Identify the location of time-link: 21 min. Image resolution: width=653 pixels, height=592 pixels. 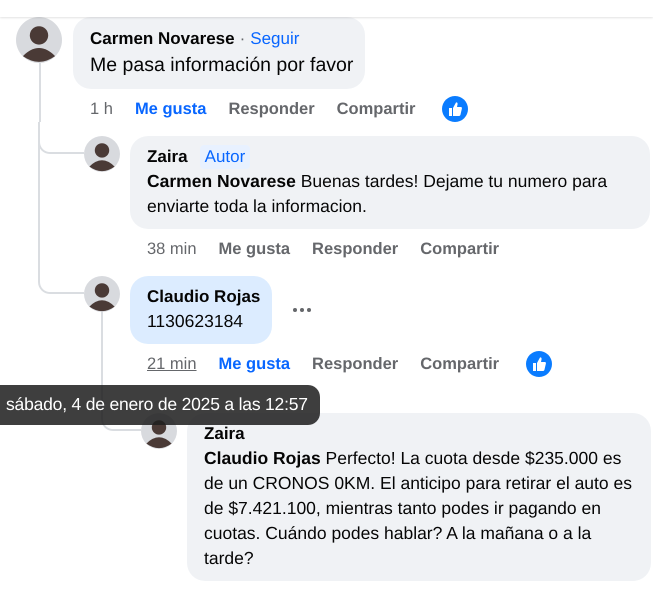
(172, 364).